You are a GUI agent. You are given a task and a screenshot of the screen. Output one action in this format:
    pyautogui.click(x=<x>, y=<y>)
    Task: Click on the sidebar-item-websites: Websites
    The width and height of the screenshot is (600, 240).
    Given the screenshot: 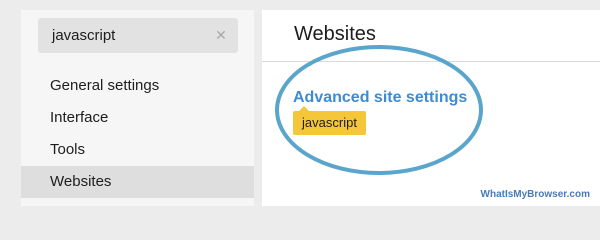 What is the action you would take?
    pyautogui.click(x=137, y=182)
    